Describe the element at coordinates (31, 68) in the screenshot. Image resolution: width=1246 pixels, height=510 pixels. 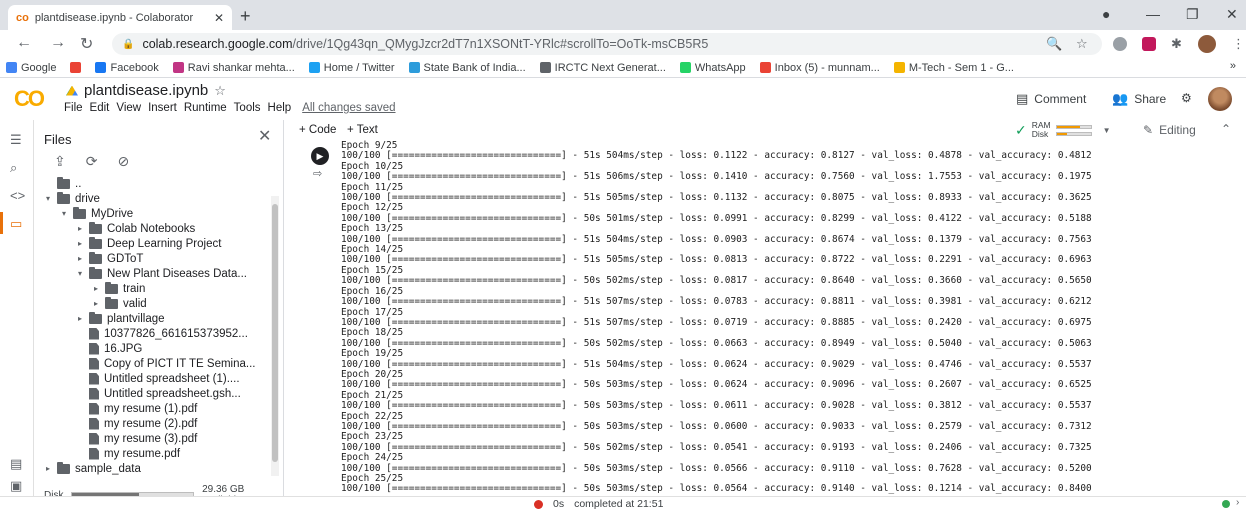
I see `bookmark-item: Google` at that location.